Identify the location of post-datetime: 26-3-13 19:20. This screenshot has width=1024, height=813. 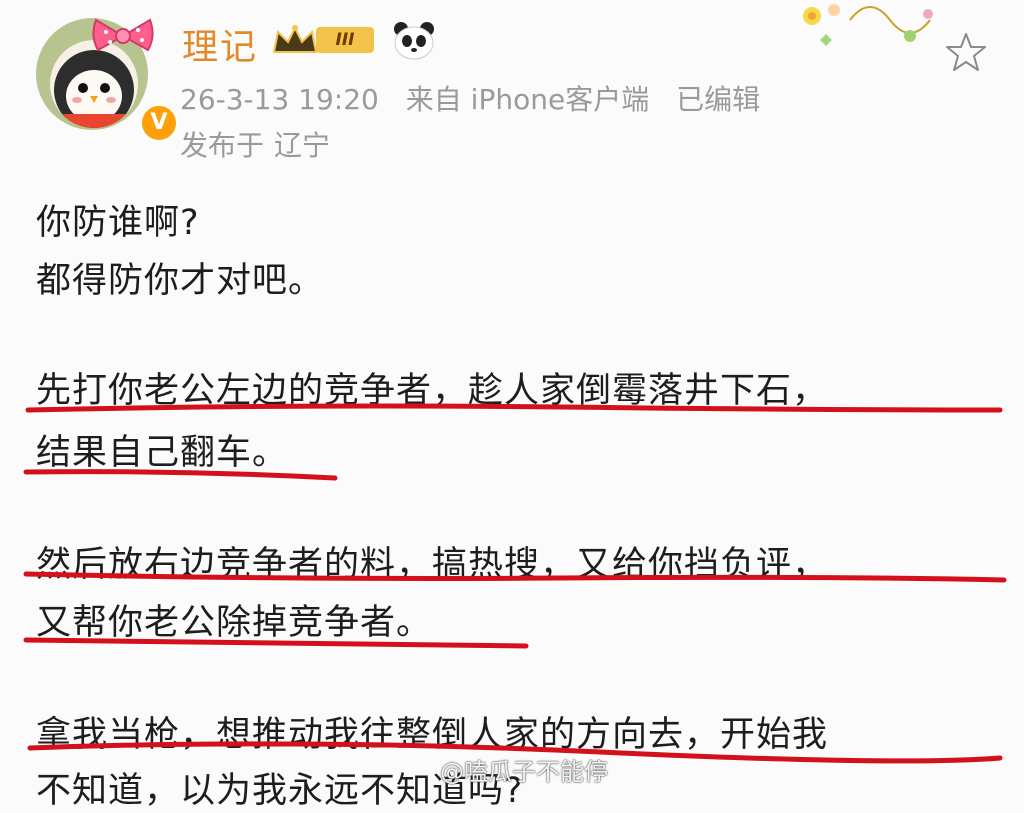
(279, 99).